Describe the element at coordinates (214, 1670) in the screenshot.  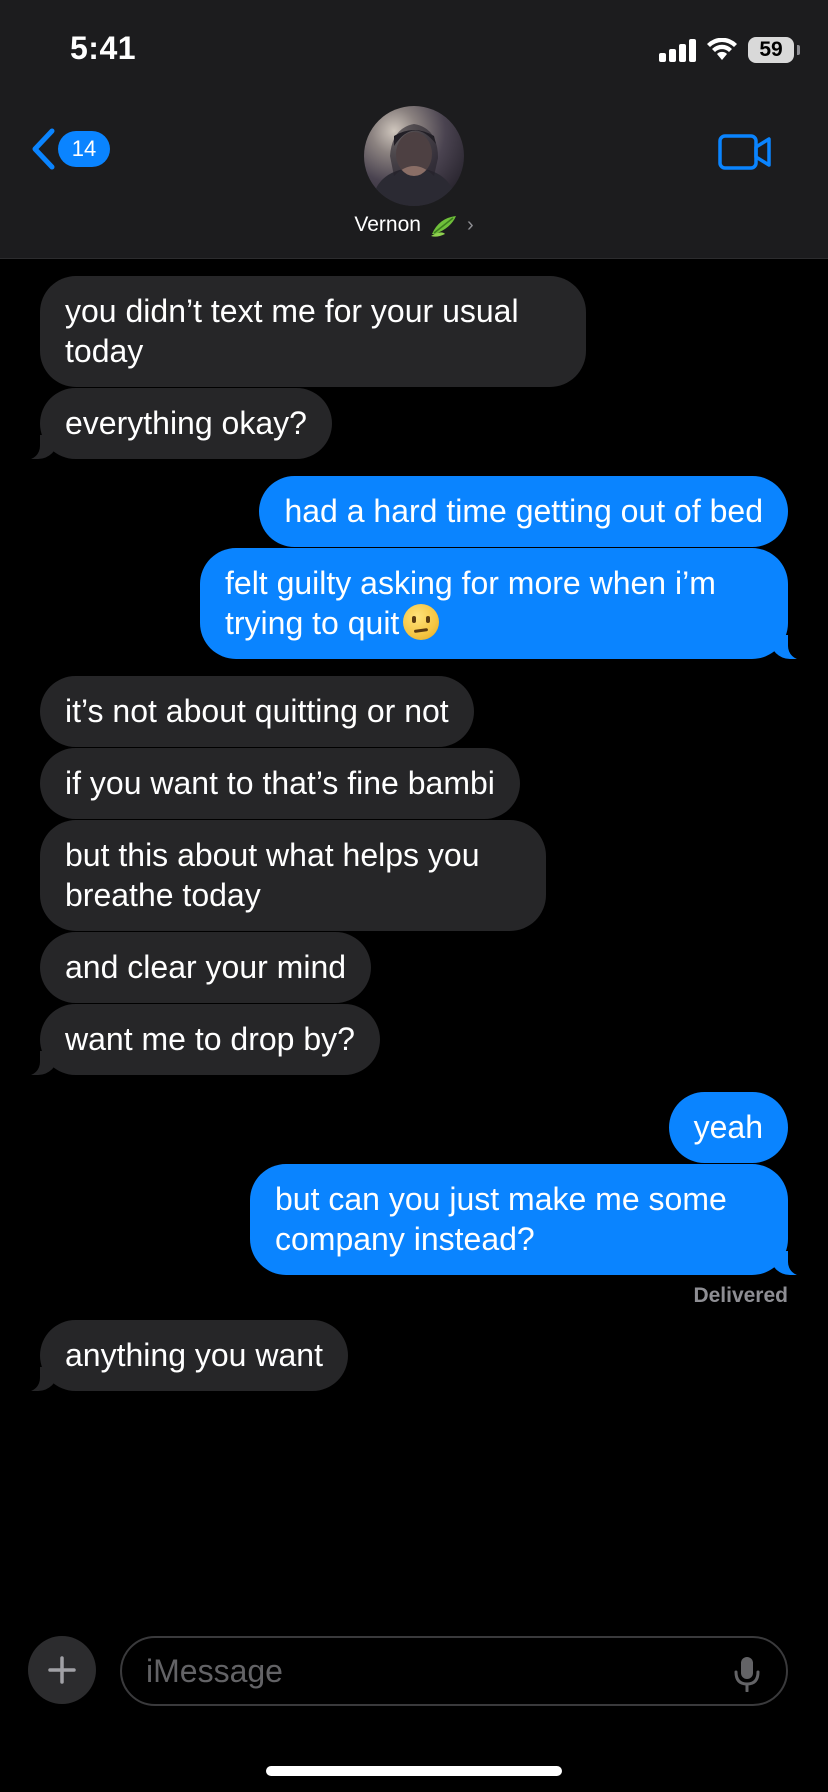
I see `message-input-placeholder: iMessage` at that location.